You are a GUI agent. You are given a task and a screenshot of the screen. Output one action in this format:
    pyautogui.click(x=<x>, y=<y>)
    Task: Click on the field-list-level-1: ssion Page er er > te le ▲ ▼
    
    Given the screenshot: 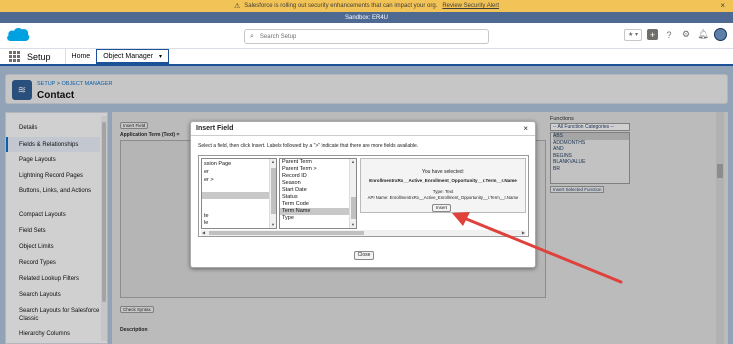 What is the action you would take?
    pyautogui.click(x=239, y=193)
    